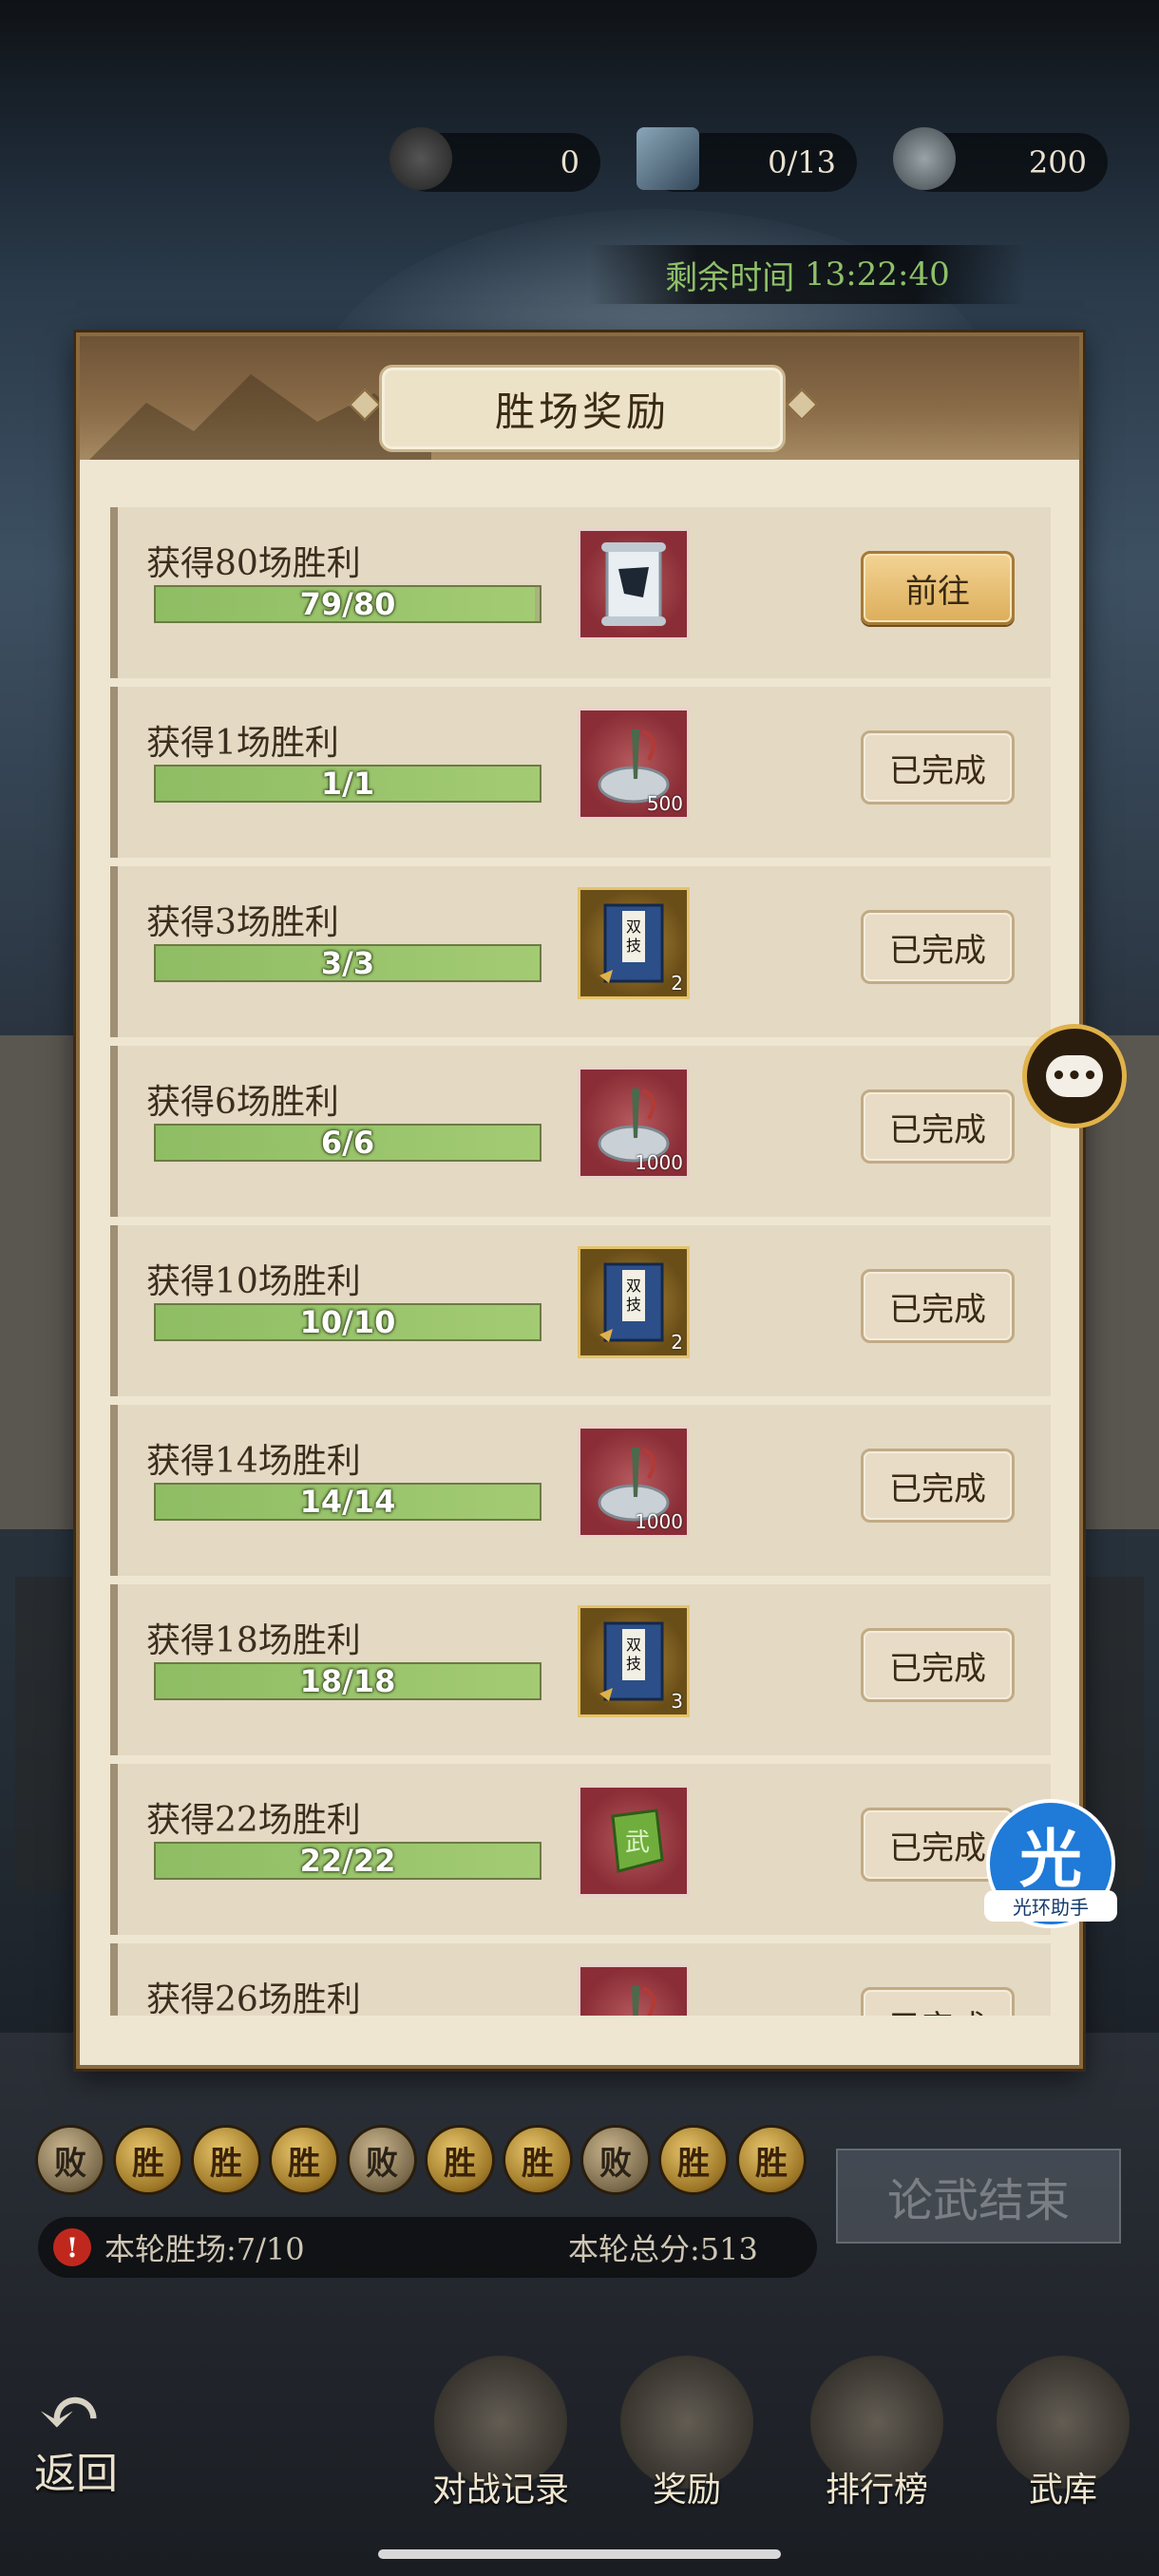  I want to click on manual-book-icon: 双技 3, so click(634, 1661).